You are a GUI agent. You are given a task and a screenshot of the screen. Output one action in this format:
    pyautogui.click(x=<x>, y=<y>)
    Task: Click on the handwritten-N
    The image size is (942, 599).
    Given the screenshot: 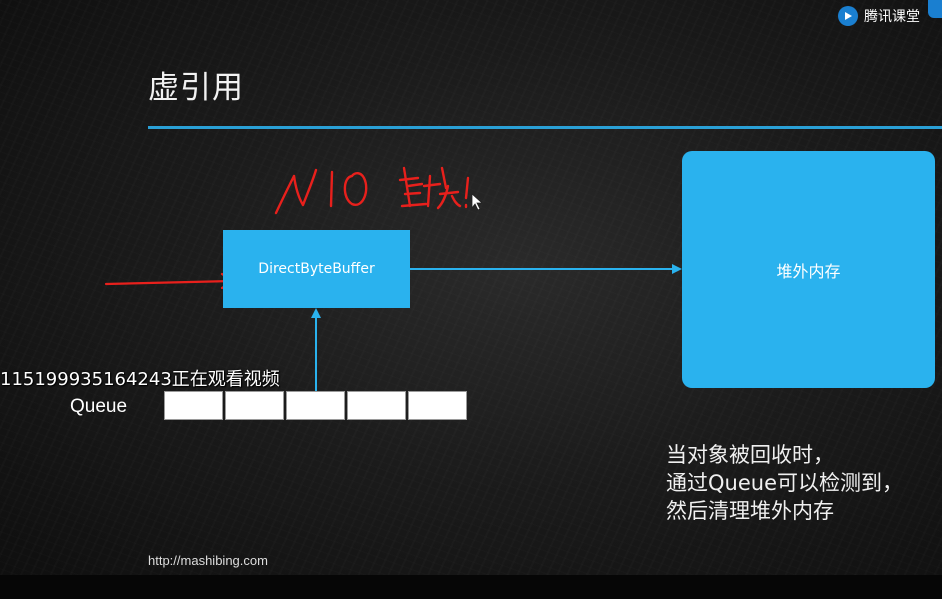 What is the action you would take?
    pyautogui.click(x=296, y=191)
    